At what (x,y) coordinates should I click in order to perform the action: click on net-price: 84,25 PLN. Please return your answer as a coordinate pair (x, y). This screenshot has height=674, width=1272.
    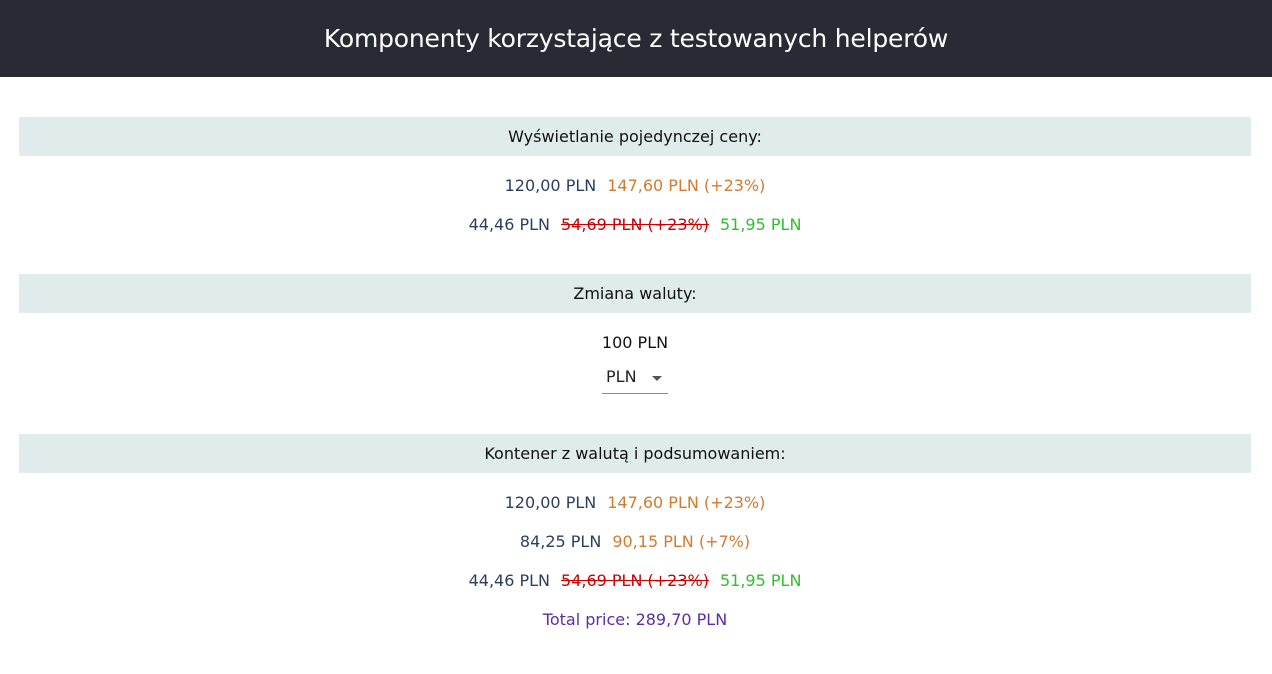
    Looking at the image, I should click on (560, 541).